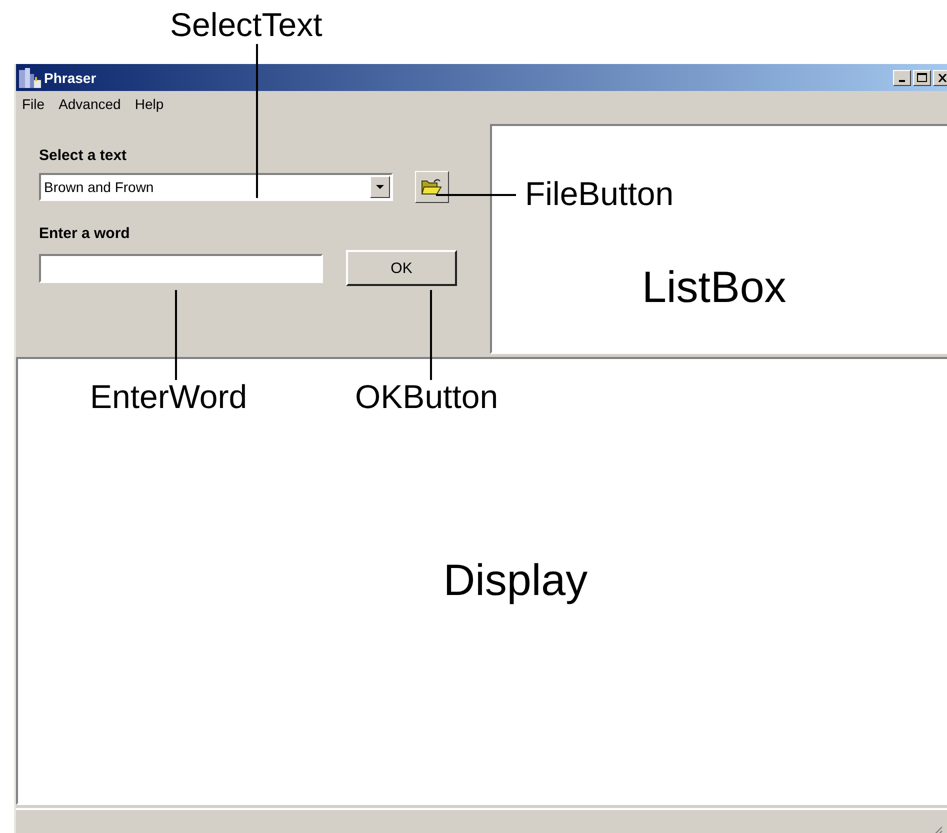 The height and width of the screenshot is (833, 947). What do you see at coordinates (85, 234) in the screenshot?
I see `field-label: Enter a word` at bounding box center [85, 234].